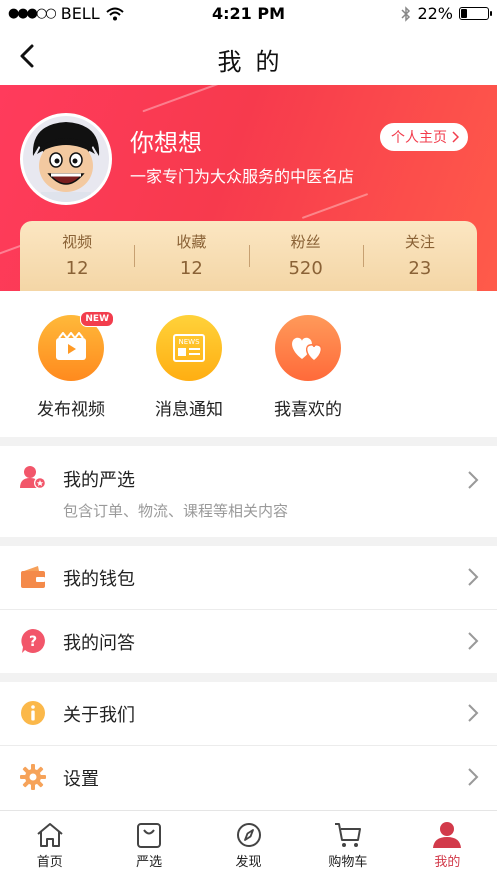 The height and width of the screenshot is (883, 497). What do you see at coordinates (419, 242) in the screenshot?
I see `stat-label: 关注` at bounding box center [419, 242].